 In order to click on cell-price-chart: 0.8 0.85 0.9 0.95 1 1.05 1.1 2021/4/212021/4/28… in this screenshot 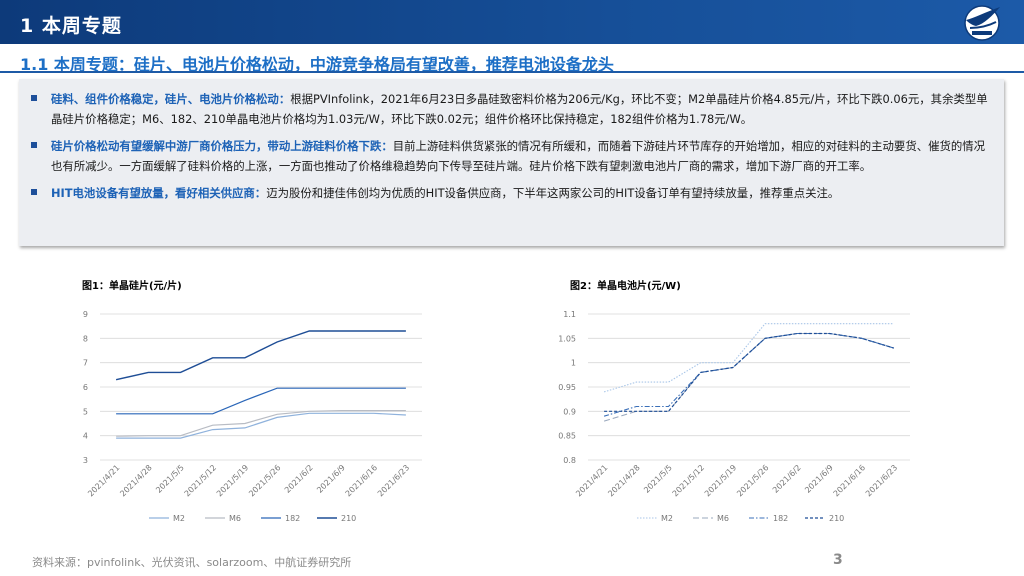, I will do `click(734, 416)`.